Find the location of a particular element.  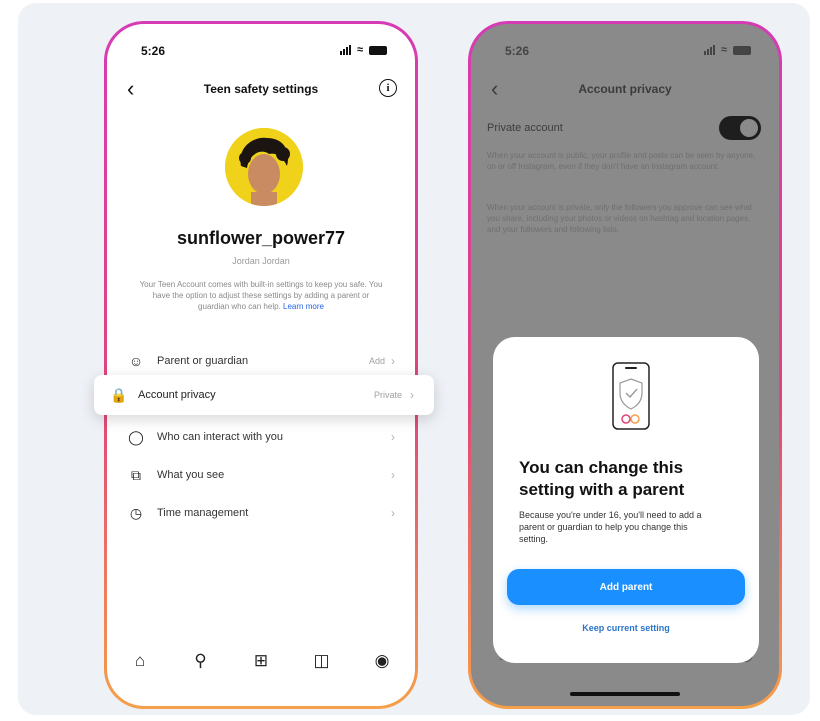

menu-item-label: Account privacy is located at coordinates (177, 395).